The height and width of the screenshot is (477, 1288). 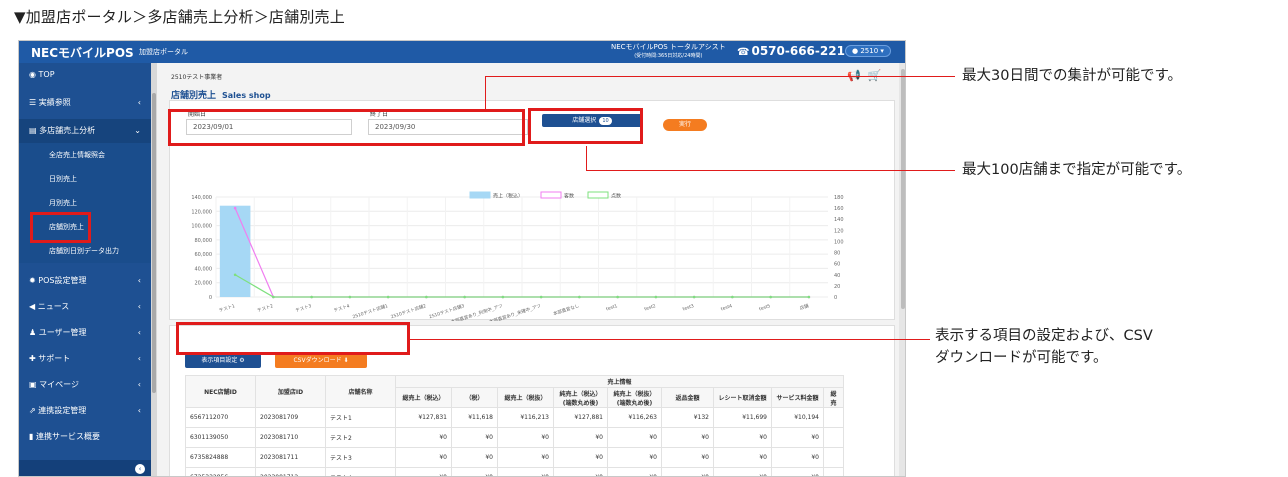 What do you see at coordinates (85, 411) in the screenshot?
I see `sidebar-item-link-settings: ⇗ 連携設定管理 ‹` at bounding box center [85, 411].